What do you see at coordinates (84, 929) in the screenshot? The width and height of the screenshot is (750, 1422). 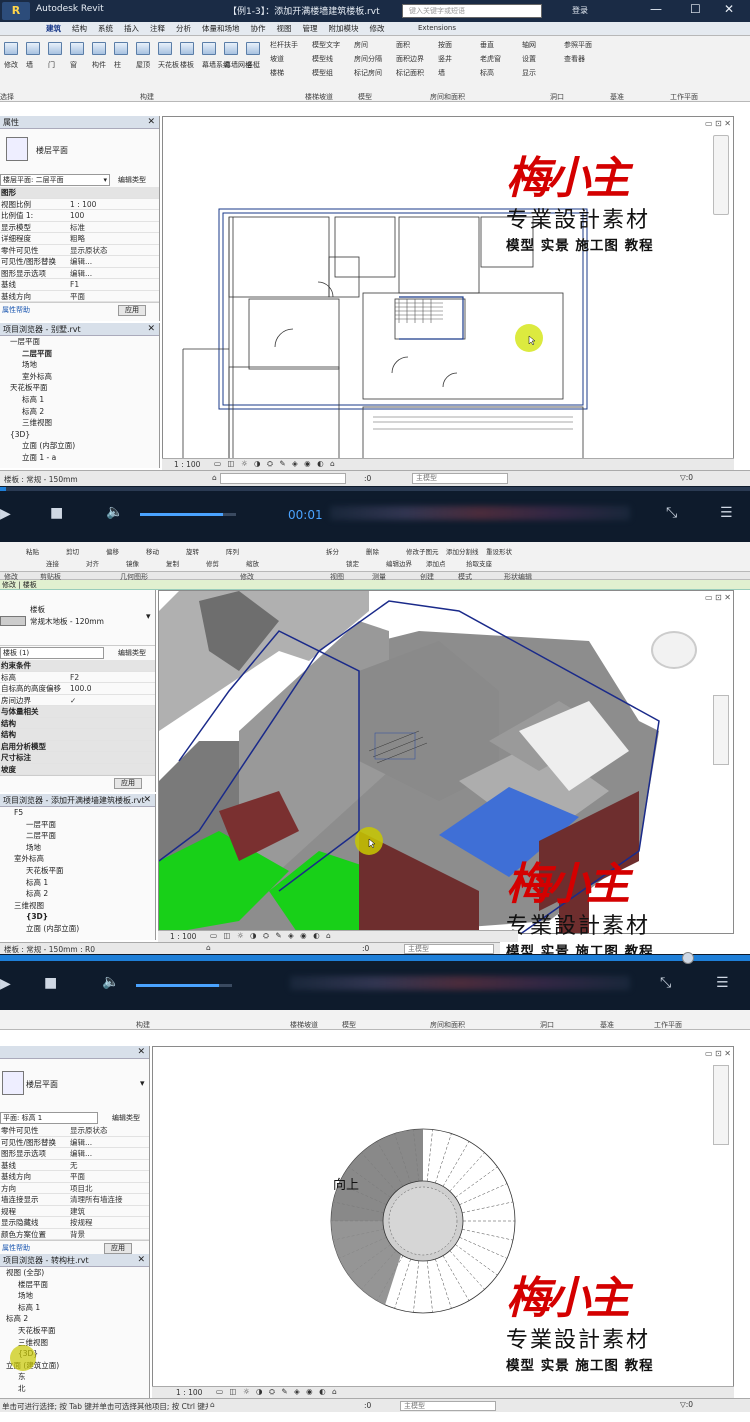 I see `browser-item: 立面 (内部立面)` at bounding box center [84, 929].